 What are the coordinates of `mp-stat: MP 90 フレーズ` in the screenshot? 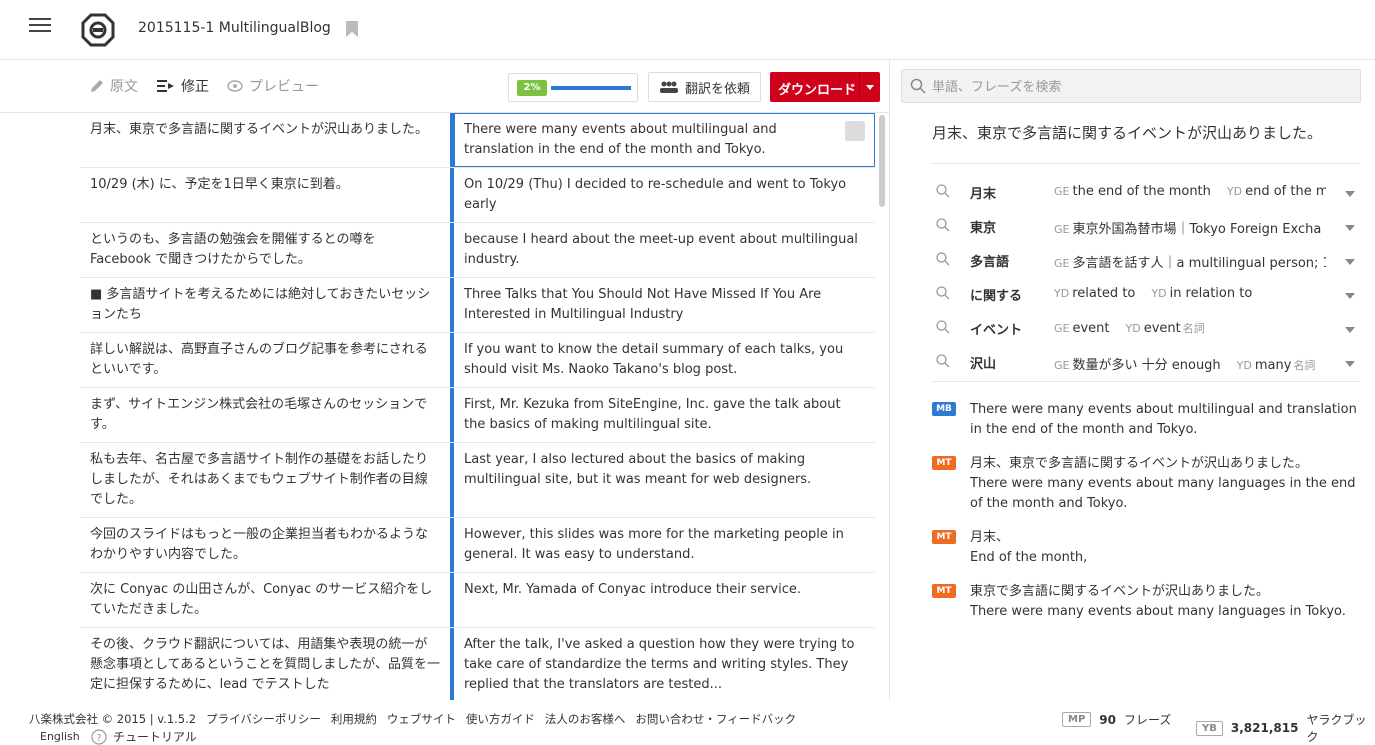 It's located at (1116, 719).